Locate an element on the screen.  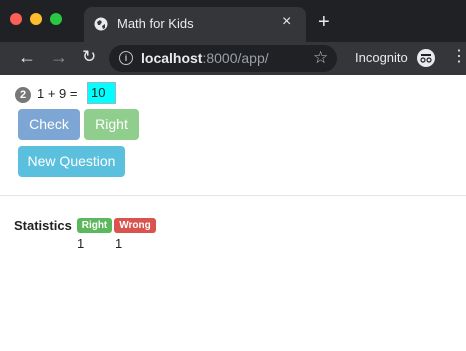
divider is located at coordinates (233, 195).